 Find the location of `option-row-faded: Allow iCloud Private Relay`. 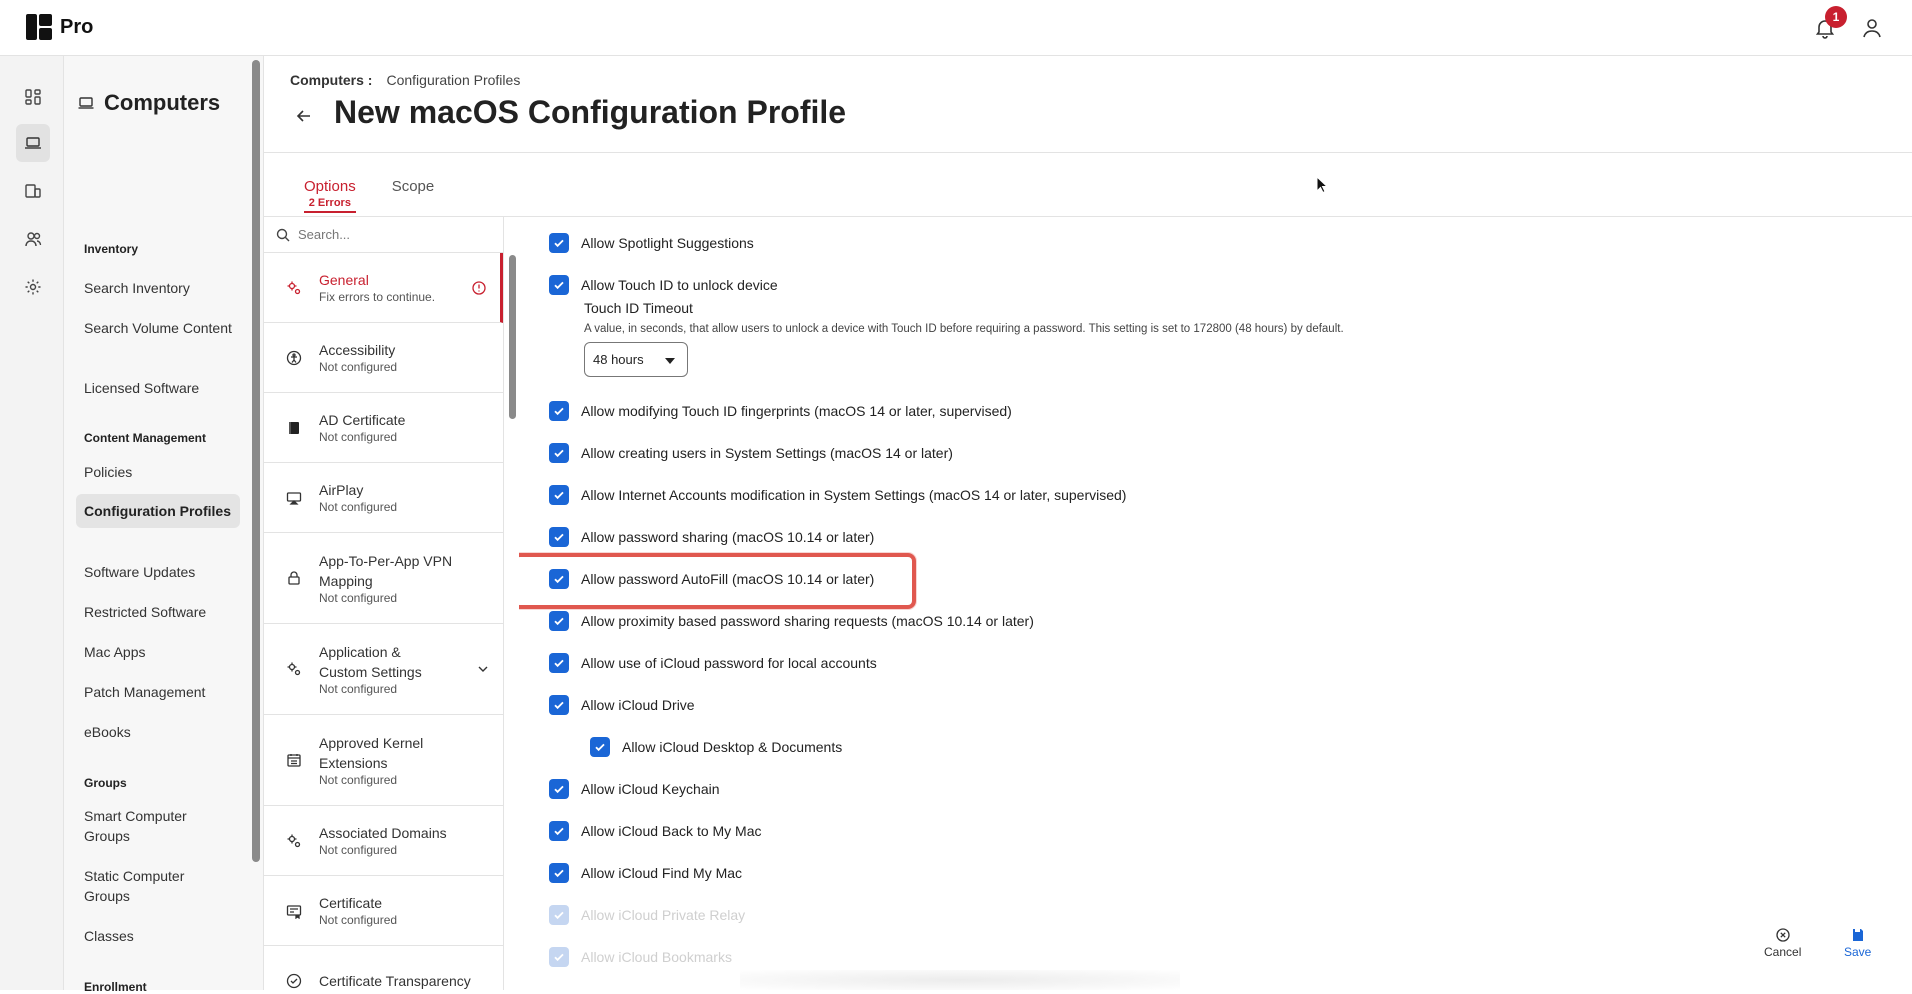

option-row-faded: Allow iCloud Private Relay is located at coordinates (647, 915).